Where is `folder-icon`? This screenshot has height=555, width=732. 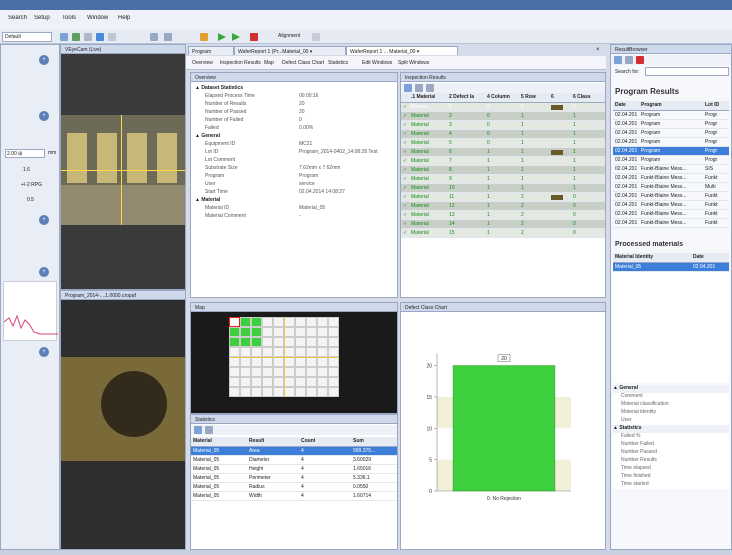 folder-icon is located at coordinates (629, 60).